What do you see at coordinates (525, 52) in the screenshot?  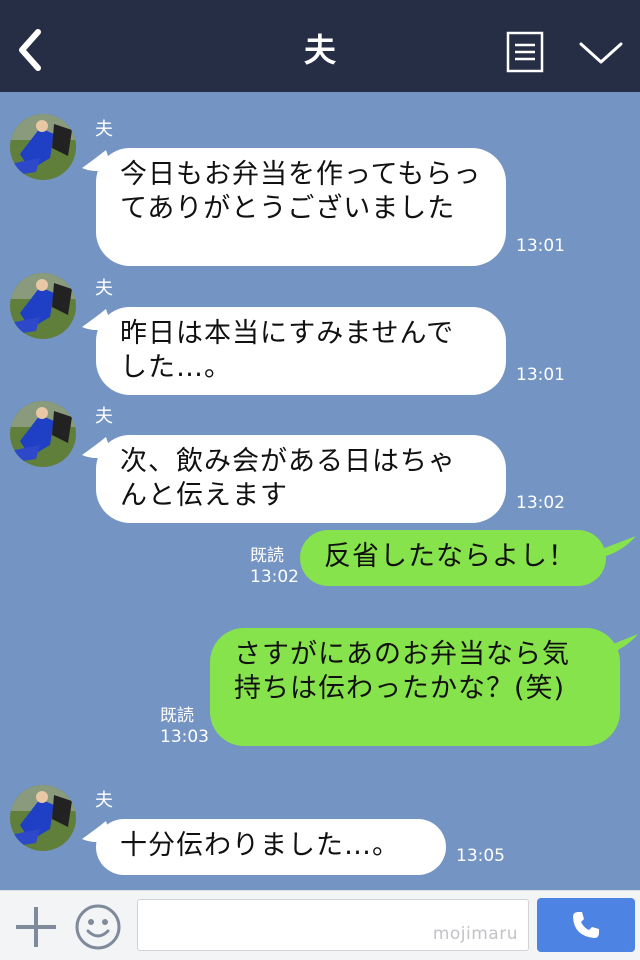 I see `menu-icon` at bounding box center [525, 52].